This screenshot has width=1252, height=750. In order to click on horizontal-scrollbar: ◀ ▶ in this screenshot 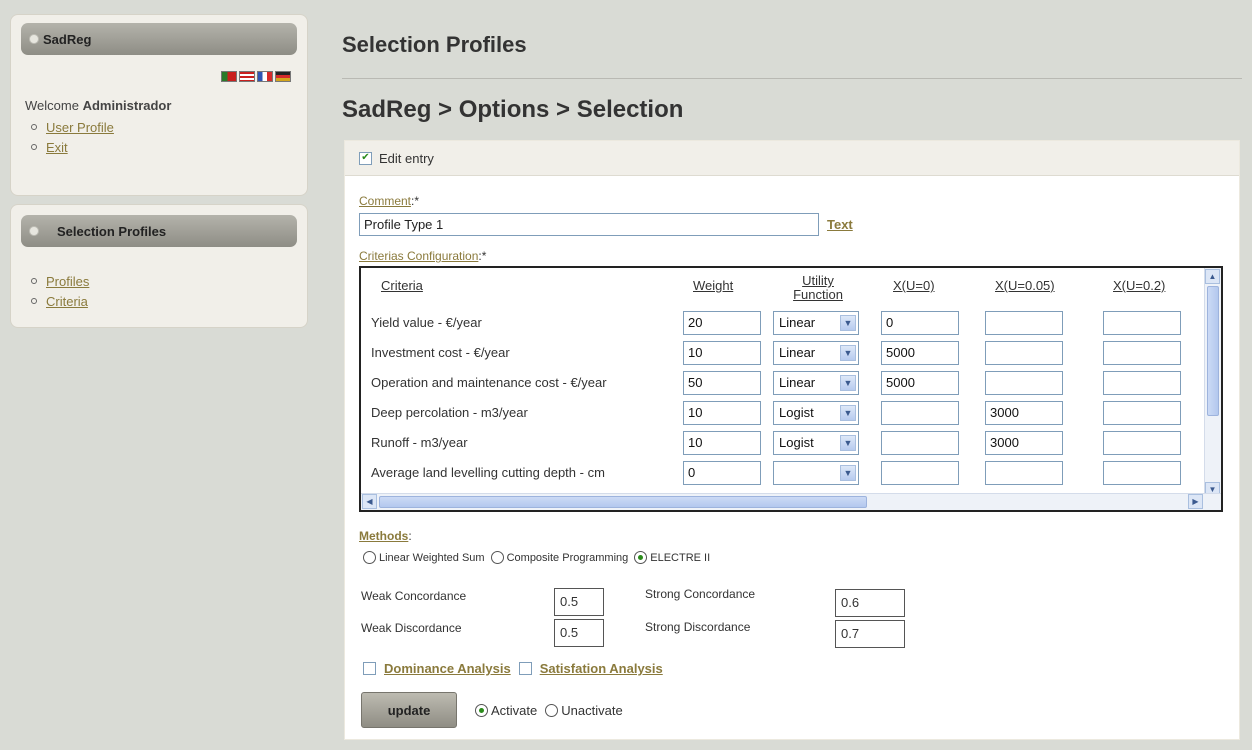, I will do `click(791, 501)`.